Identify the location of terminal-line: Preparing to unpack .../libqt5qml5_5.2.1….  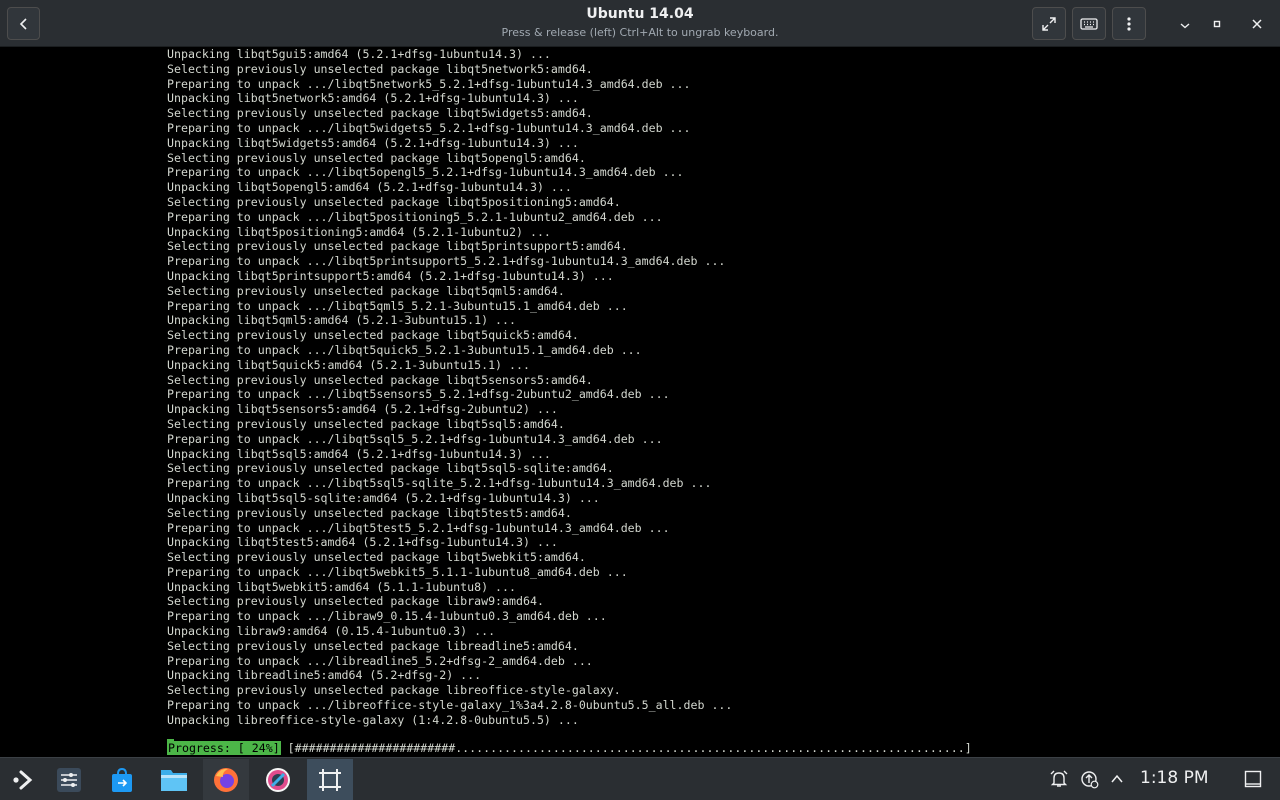
(397, 305).